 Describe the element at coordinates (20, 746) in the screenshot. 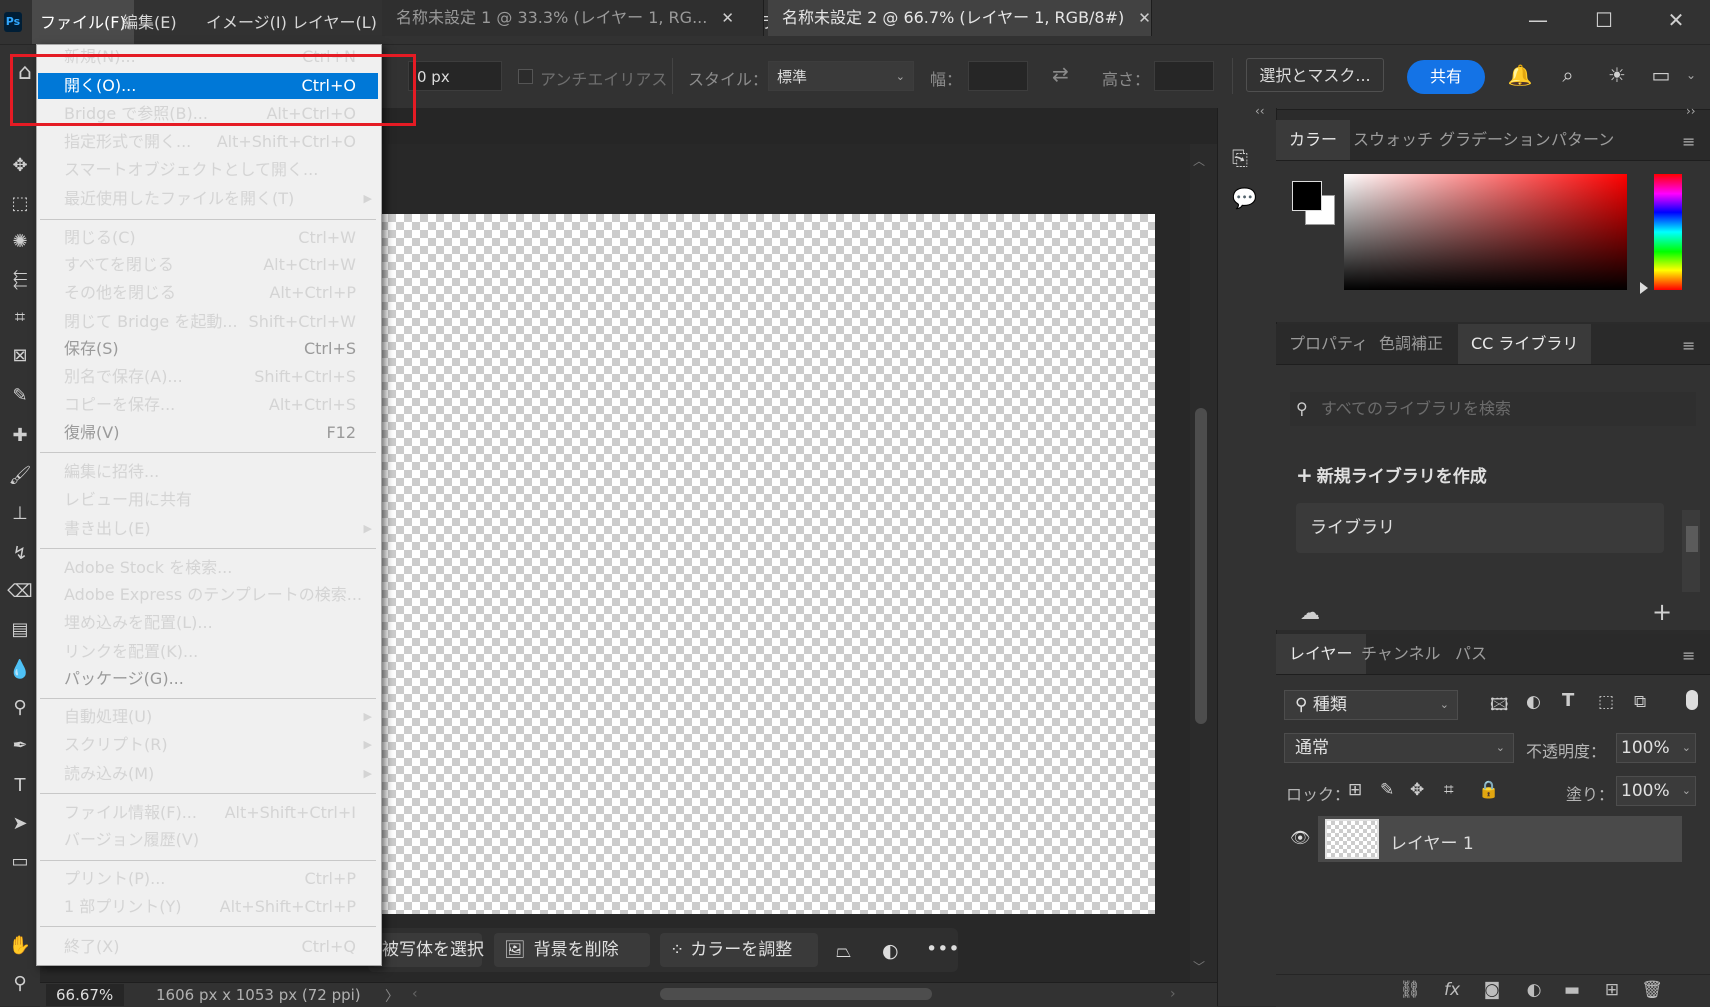

I see `pen-tool-icon: ✒` at that location.